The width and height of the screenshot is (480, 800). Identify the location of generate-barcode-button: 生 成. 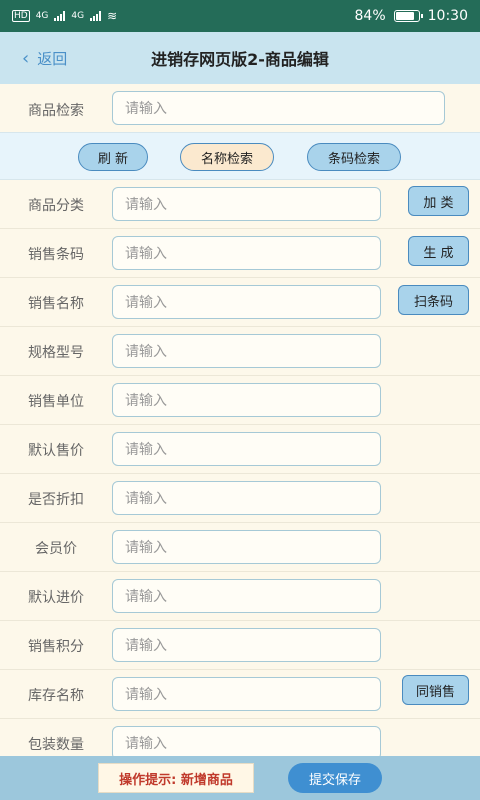
(438, 251).